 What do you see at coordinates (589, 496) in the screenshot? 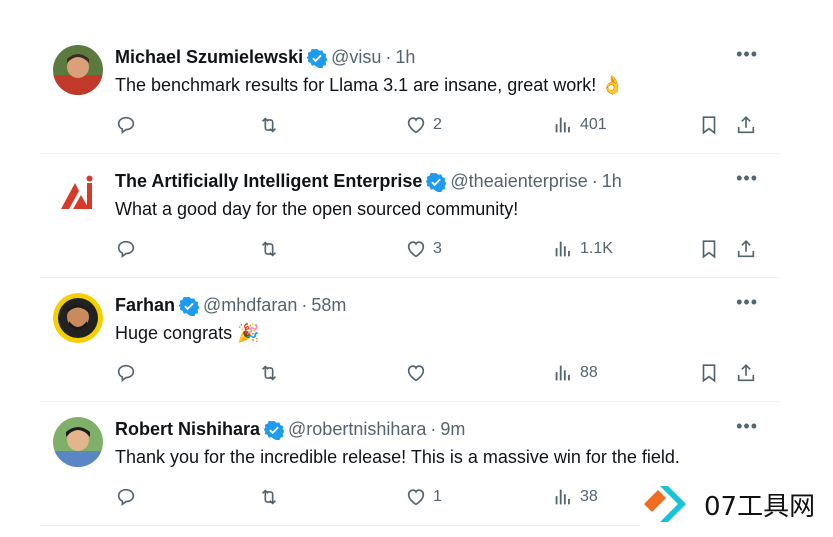
I see `view-count: 38` at bounding box center [589, 496].